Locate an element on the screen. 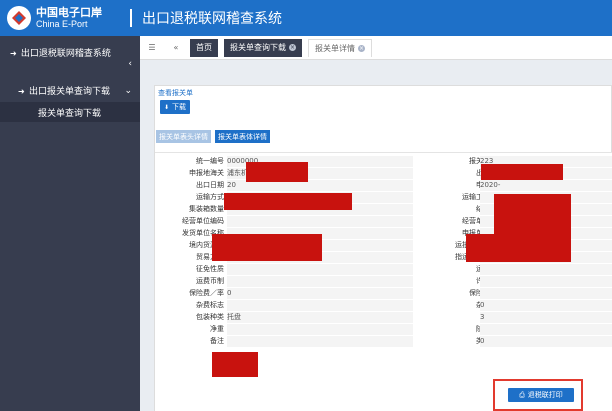 This screenshot has width=612, height=411. download-icon: ⬇ is located at coordinates (167, 107).